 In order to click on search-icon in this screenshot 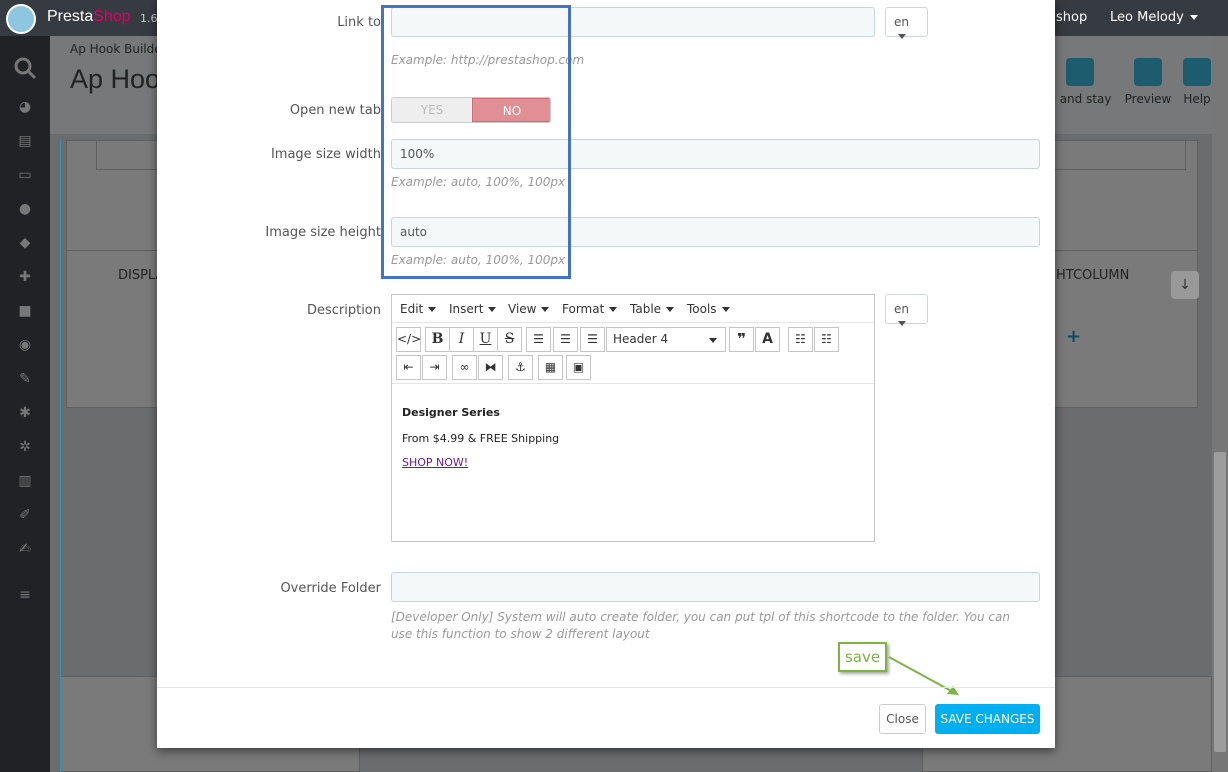, I will do `click(25, 68)`.